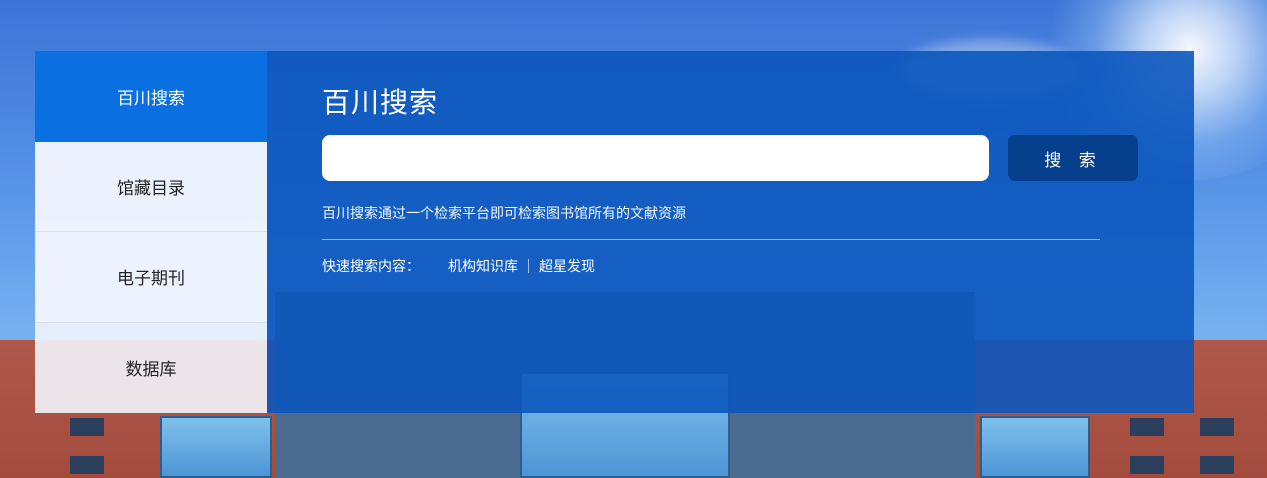 The image size is (1267, 478). Describe the element at coordinates (655, 158) in the screenshot. I see `search-input` at that location.